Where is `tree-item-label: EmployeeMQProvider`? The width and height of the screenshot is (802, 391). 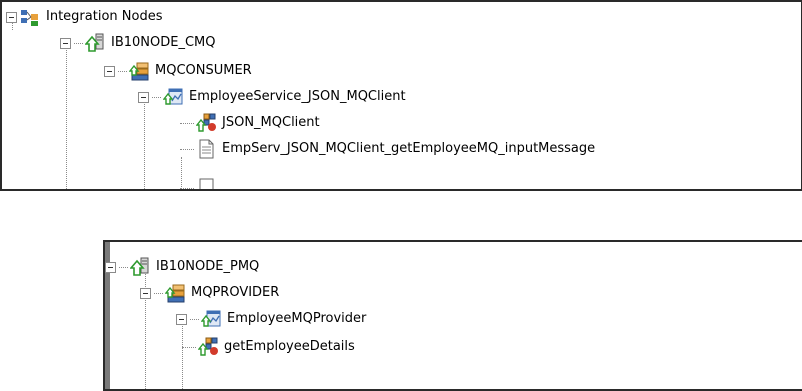 tree-item-label: EmployeeMQProvider is located at coordinates (297, 318).